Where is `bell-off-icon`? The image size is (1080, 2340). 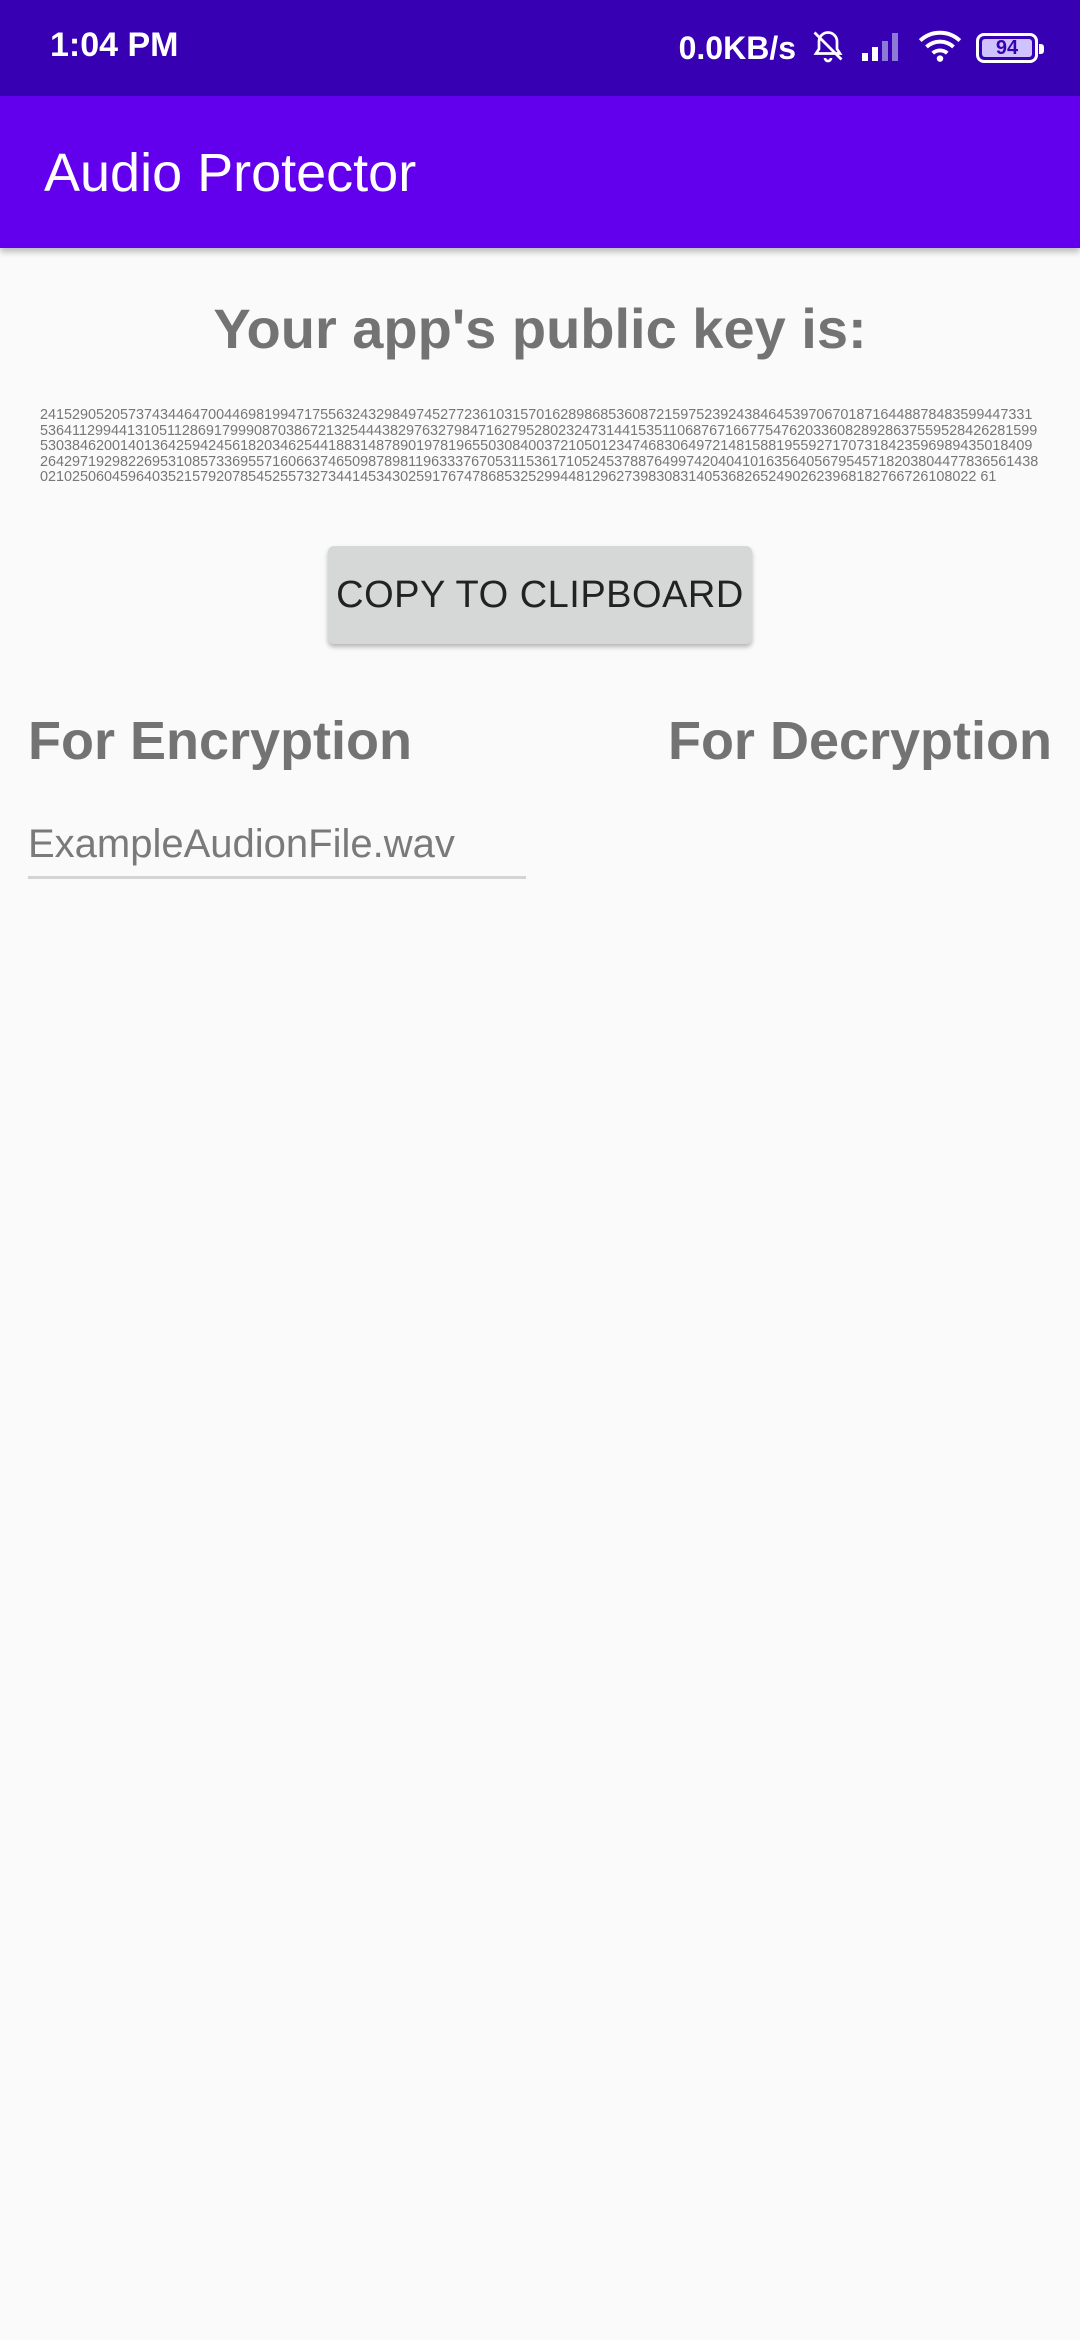
bell-off-icon is located at coordinates (828, 48).